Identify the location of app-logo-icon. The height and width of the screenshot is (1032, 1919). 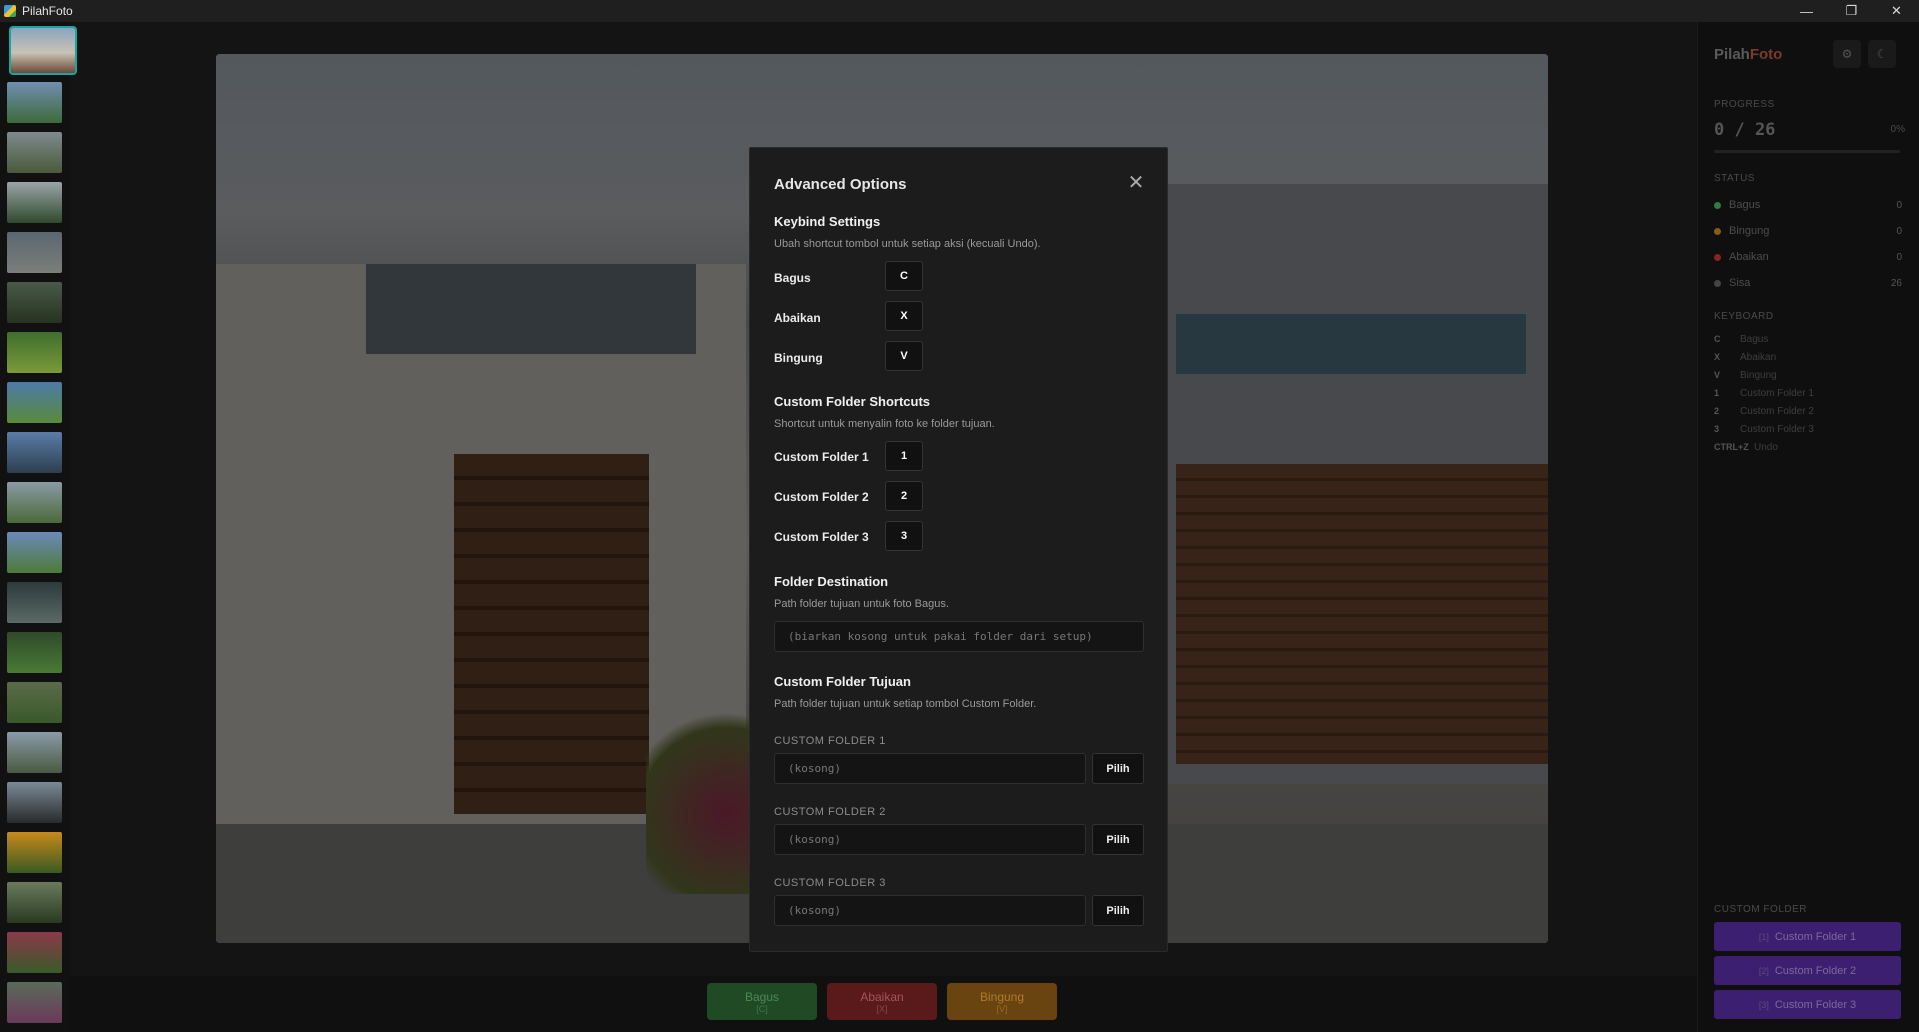
(10, 11).